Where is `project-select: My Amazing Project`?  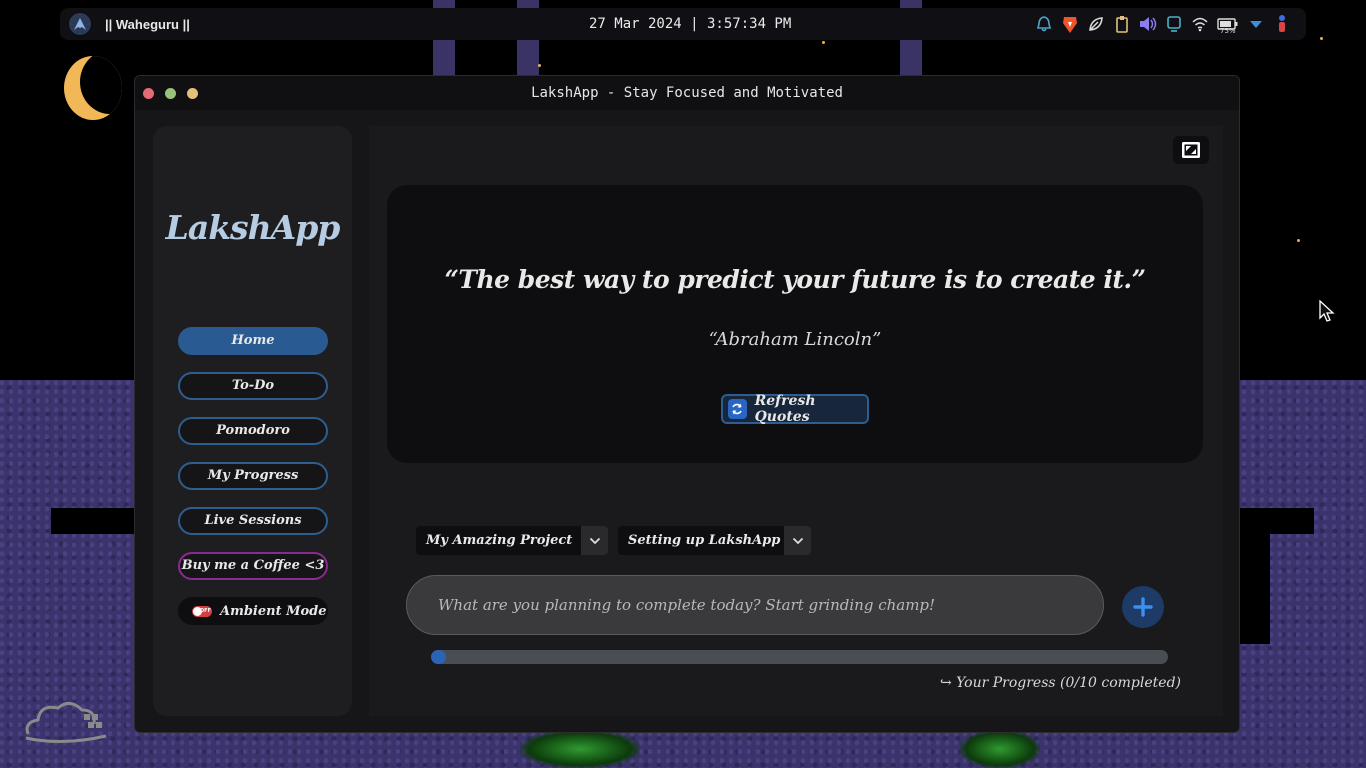
project-select: My Amazing Project is located at coordinates (512, 540).